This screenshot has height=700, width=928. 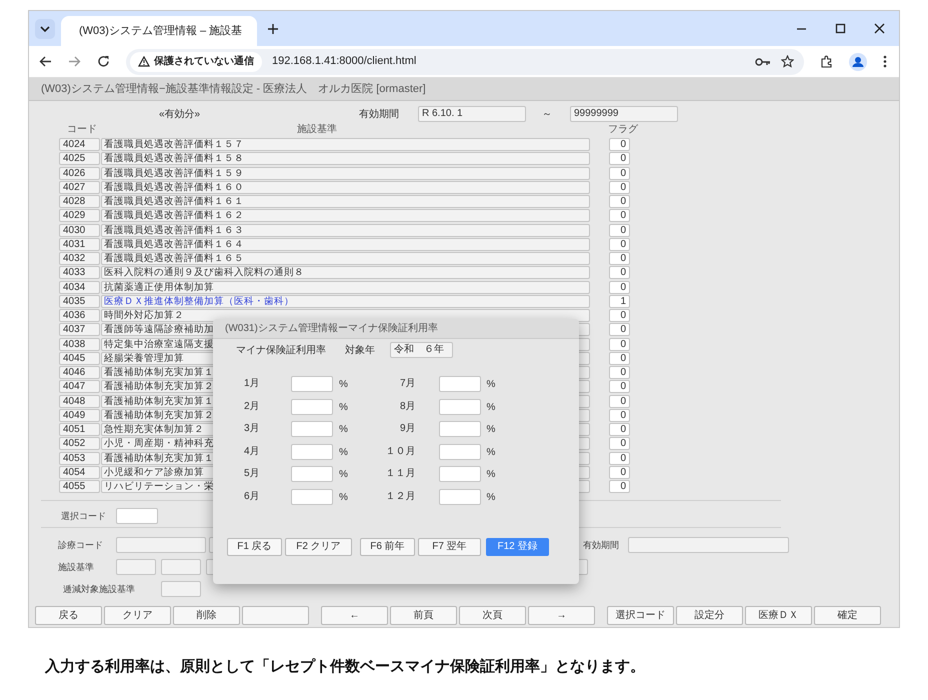 What do you see at coordinates (79, 429) in the screenshot?
I see `code-cell: 4051` at bounding box center [79, 429].